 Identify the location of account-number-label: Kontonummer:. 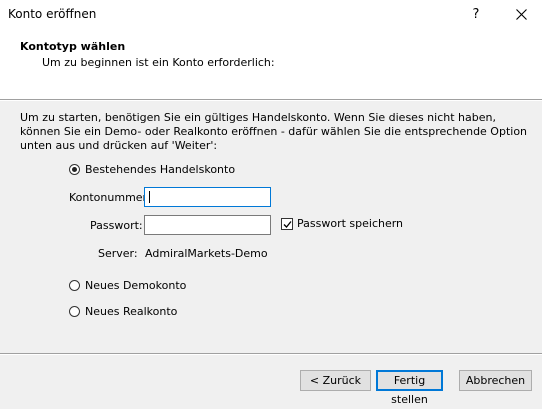
(110, 197).